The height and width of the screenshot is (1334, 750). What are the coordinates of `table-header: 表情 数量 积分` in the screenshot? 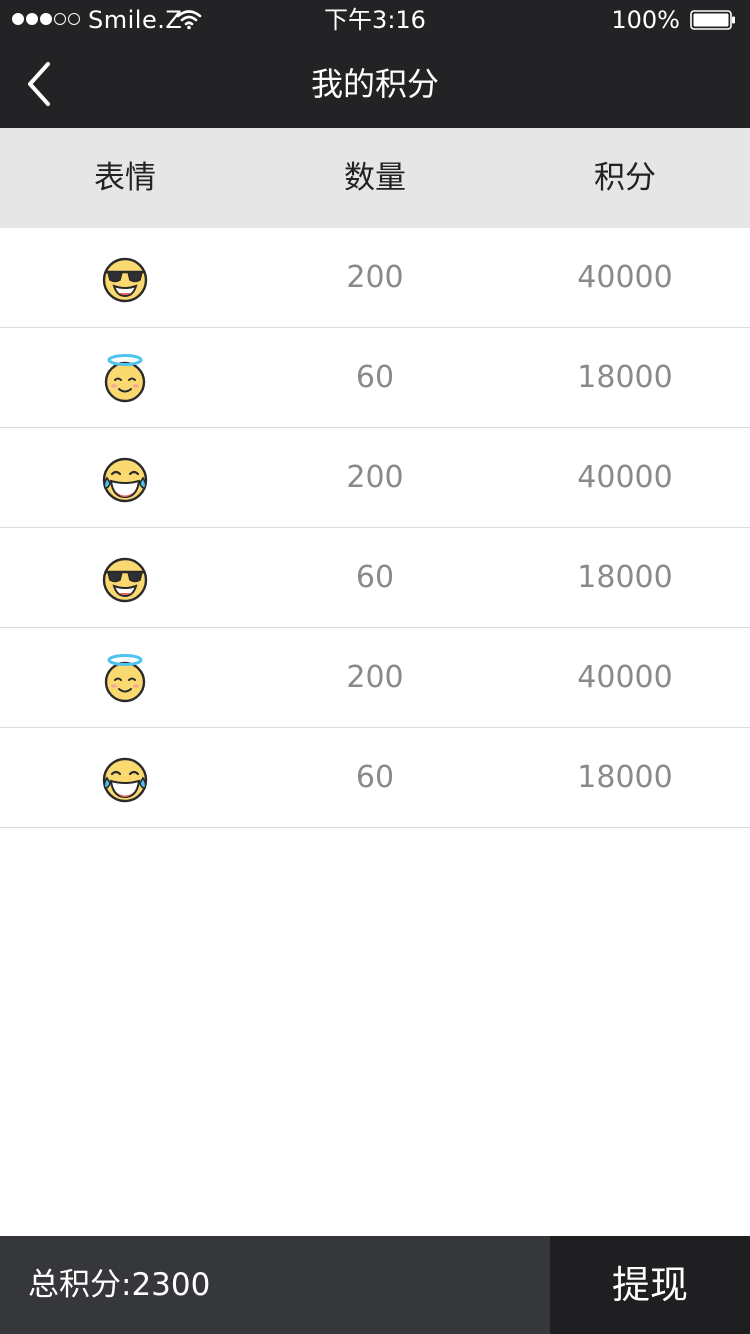 It's located at (375, 178).